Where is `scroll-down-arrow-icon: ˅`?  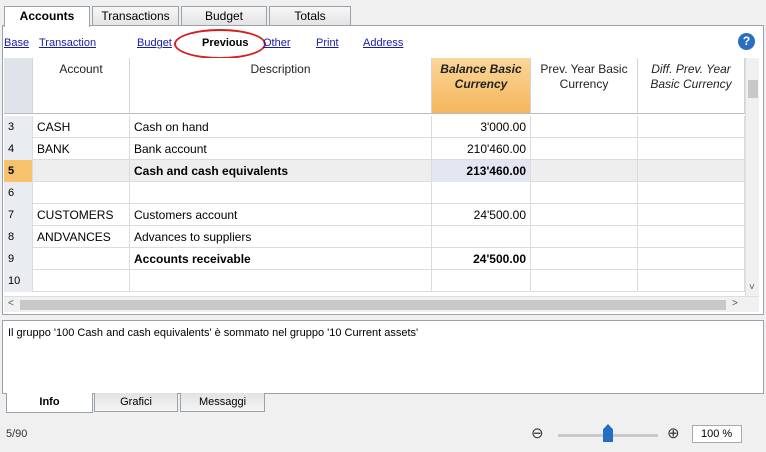
scroll-down-arrow-icon: ˅ is located at coordinates (752, 287).